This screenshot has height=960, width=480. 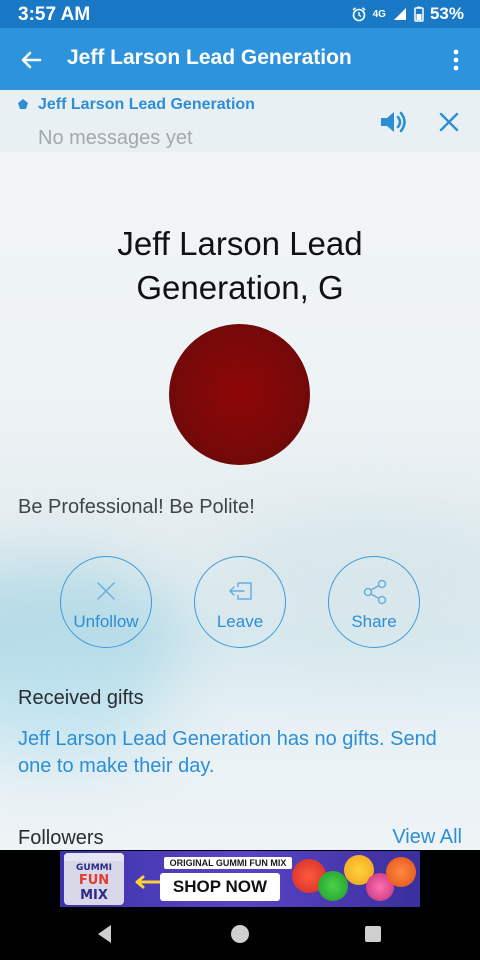 What do you see at coordinates (148, 882) in the screenshot?
I see `arrow-icon` at bounding box center [148, 882].